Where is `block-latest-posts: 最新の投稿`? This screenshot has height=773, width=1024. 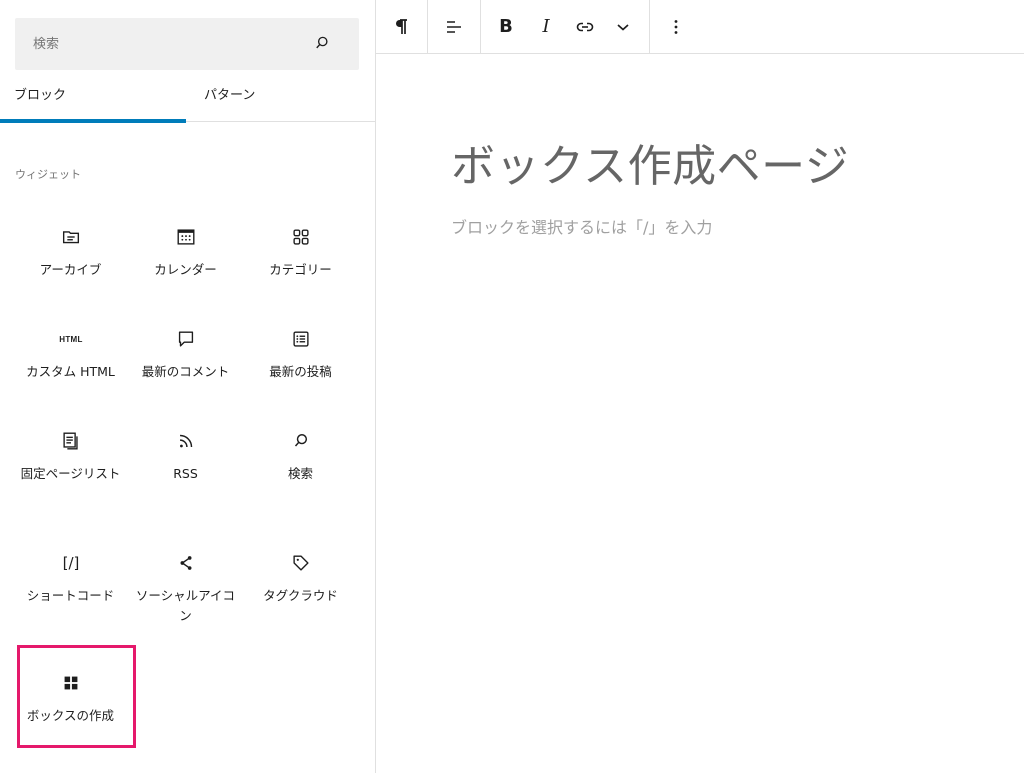 block-latest-posts: 最新の投稿 is located at coordinates (300, 364).